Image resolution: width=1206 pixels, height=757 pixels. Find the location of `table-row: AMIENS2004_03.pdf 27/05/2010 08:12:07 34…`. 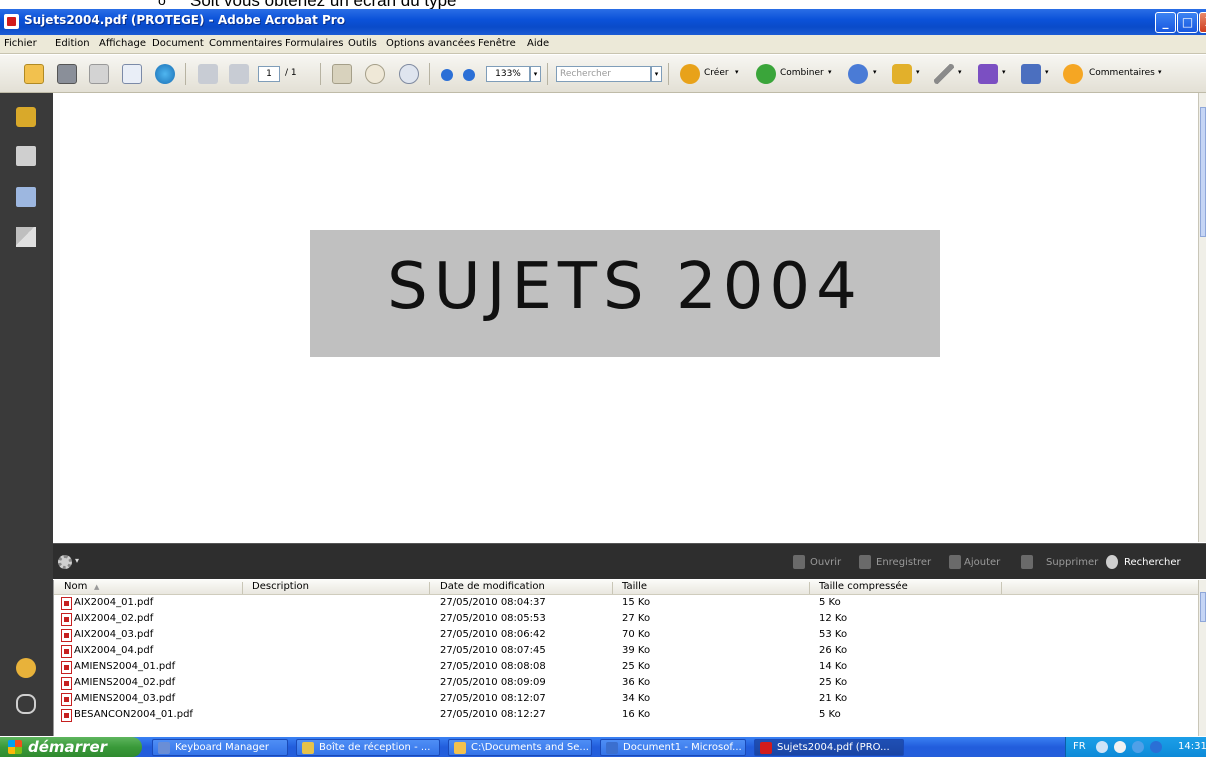

table-row: AMIENS2004_03.pdf 27/05/2010 08:12:07 34… is located at coordinates (626, 699).